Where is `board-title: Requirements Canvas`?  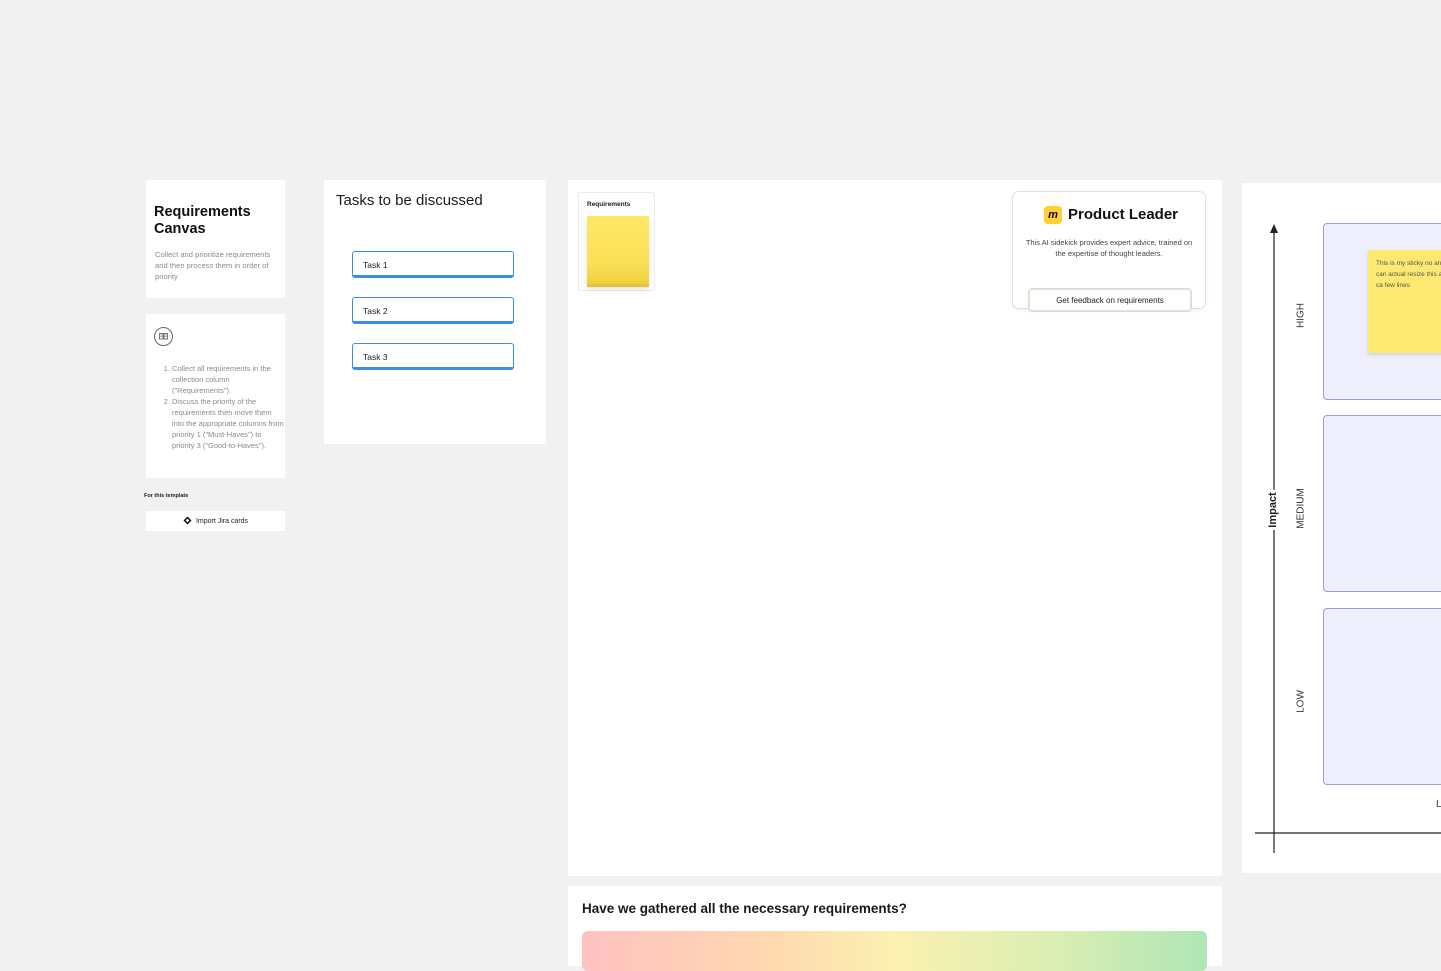
board-title: Requirements Canvas is located at coordinates (202, 220).